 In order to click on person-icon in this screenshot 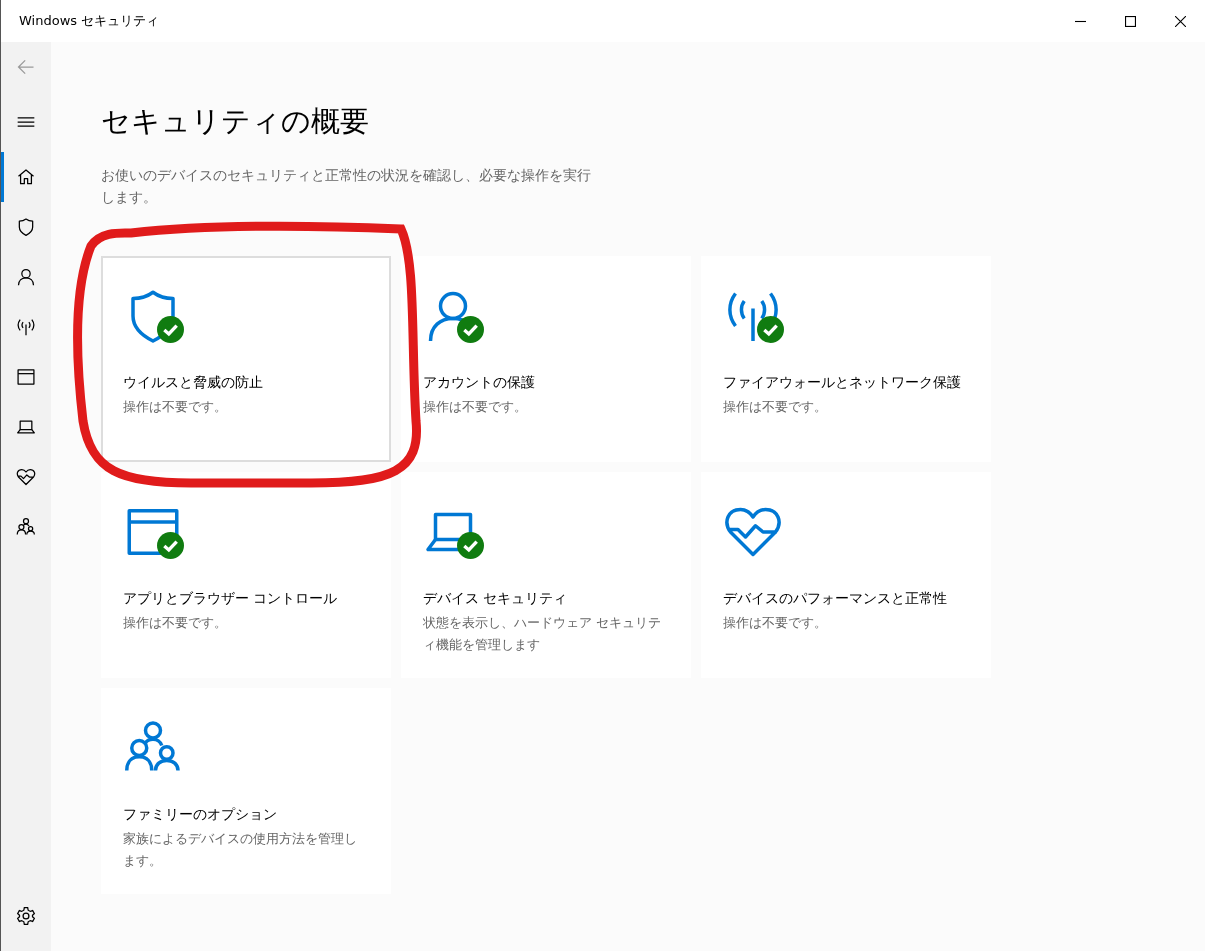, I will do `click(26, 277)`.